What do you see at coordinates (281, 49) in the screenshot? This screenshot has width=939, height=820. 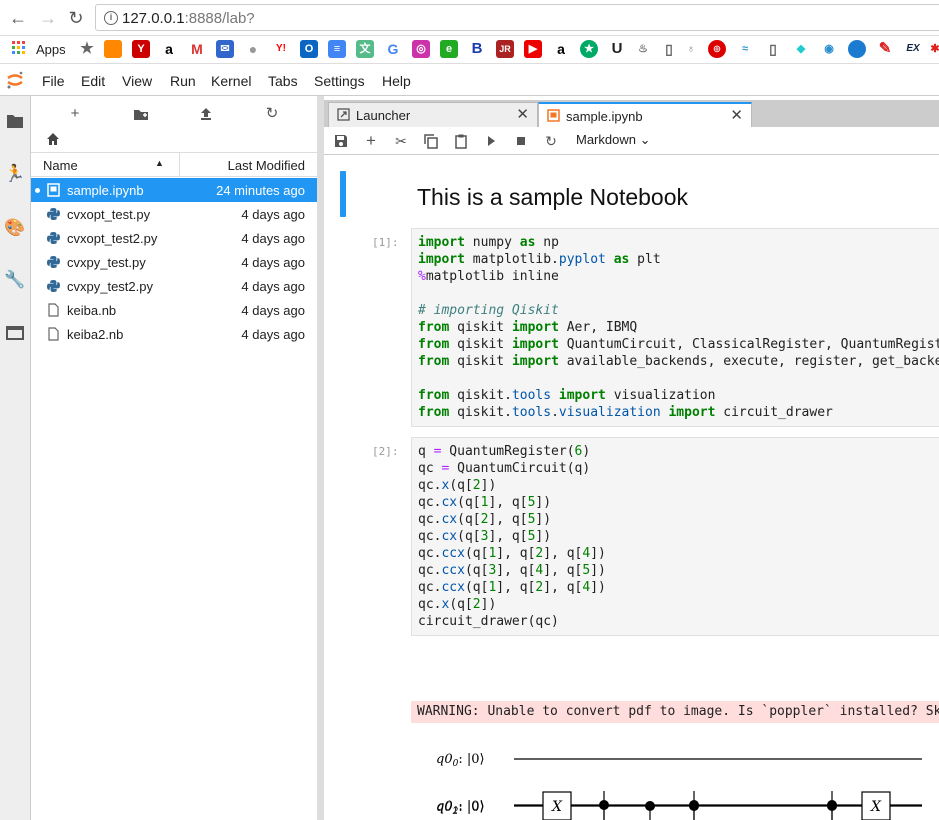 I see `bookmark-yahoo-icon: Y!` at bounding box center [281, 49].